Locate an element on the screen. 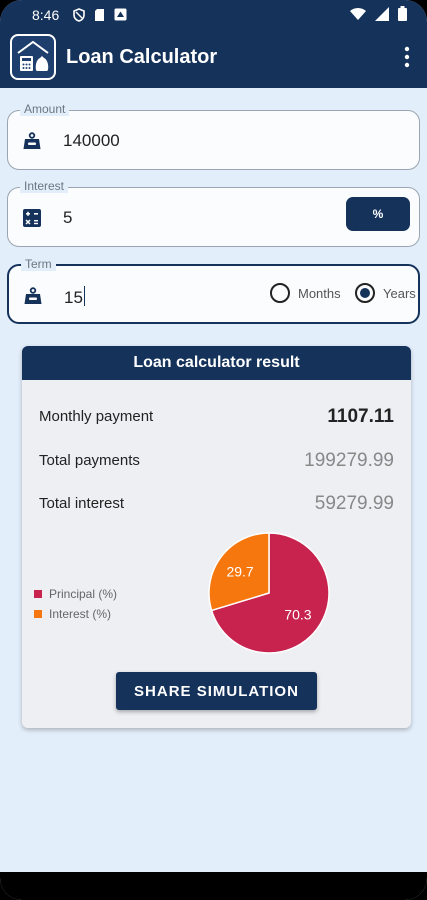 The image size is (427, 900). status-bar: 8:46 is located at coordinates (213, 15).